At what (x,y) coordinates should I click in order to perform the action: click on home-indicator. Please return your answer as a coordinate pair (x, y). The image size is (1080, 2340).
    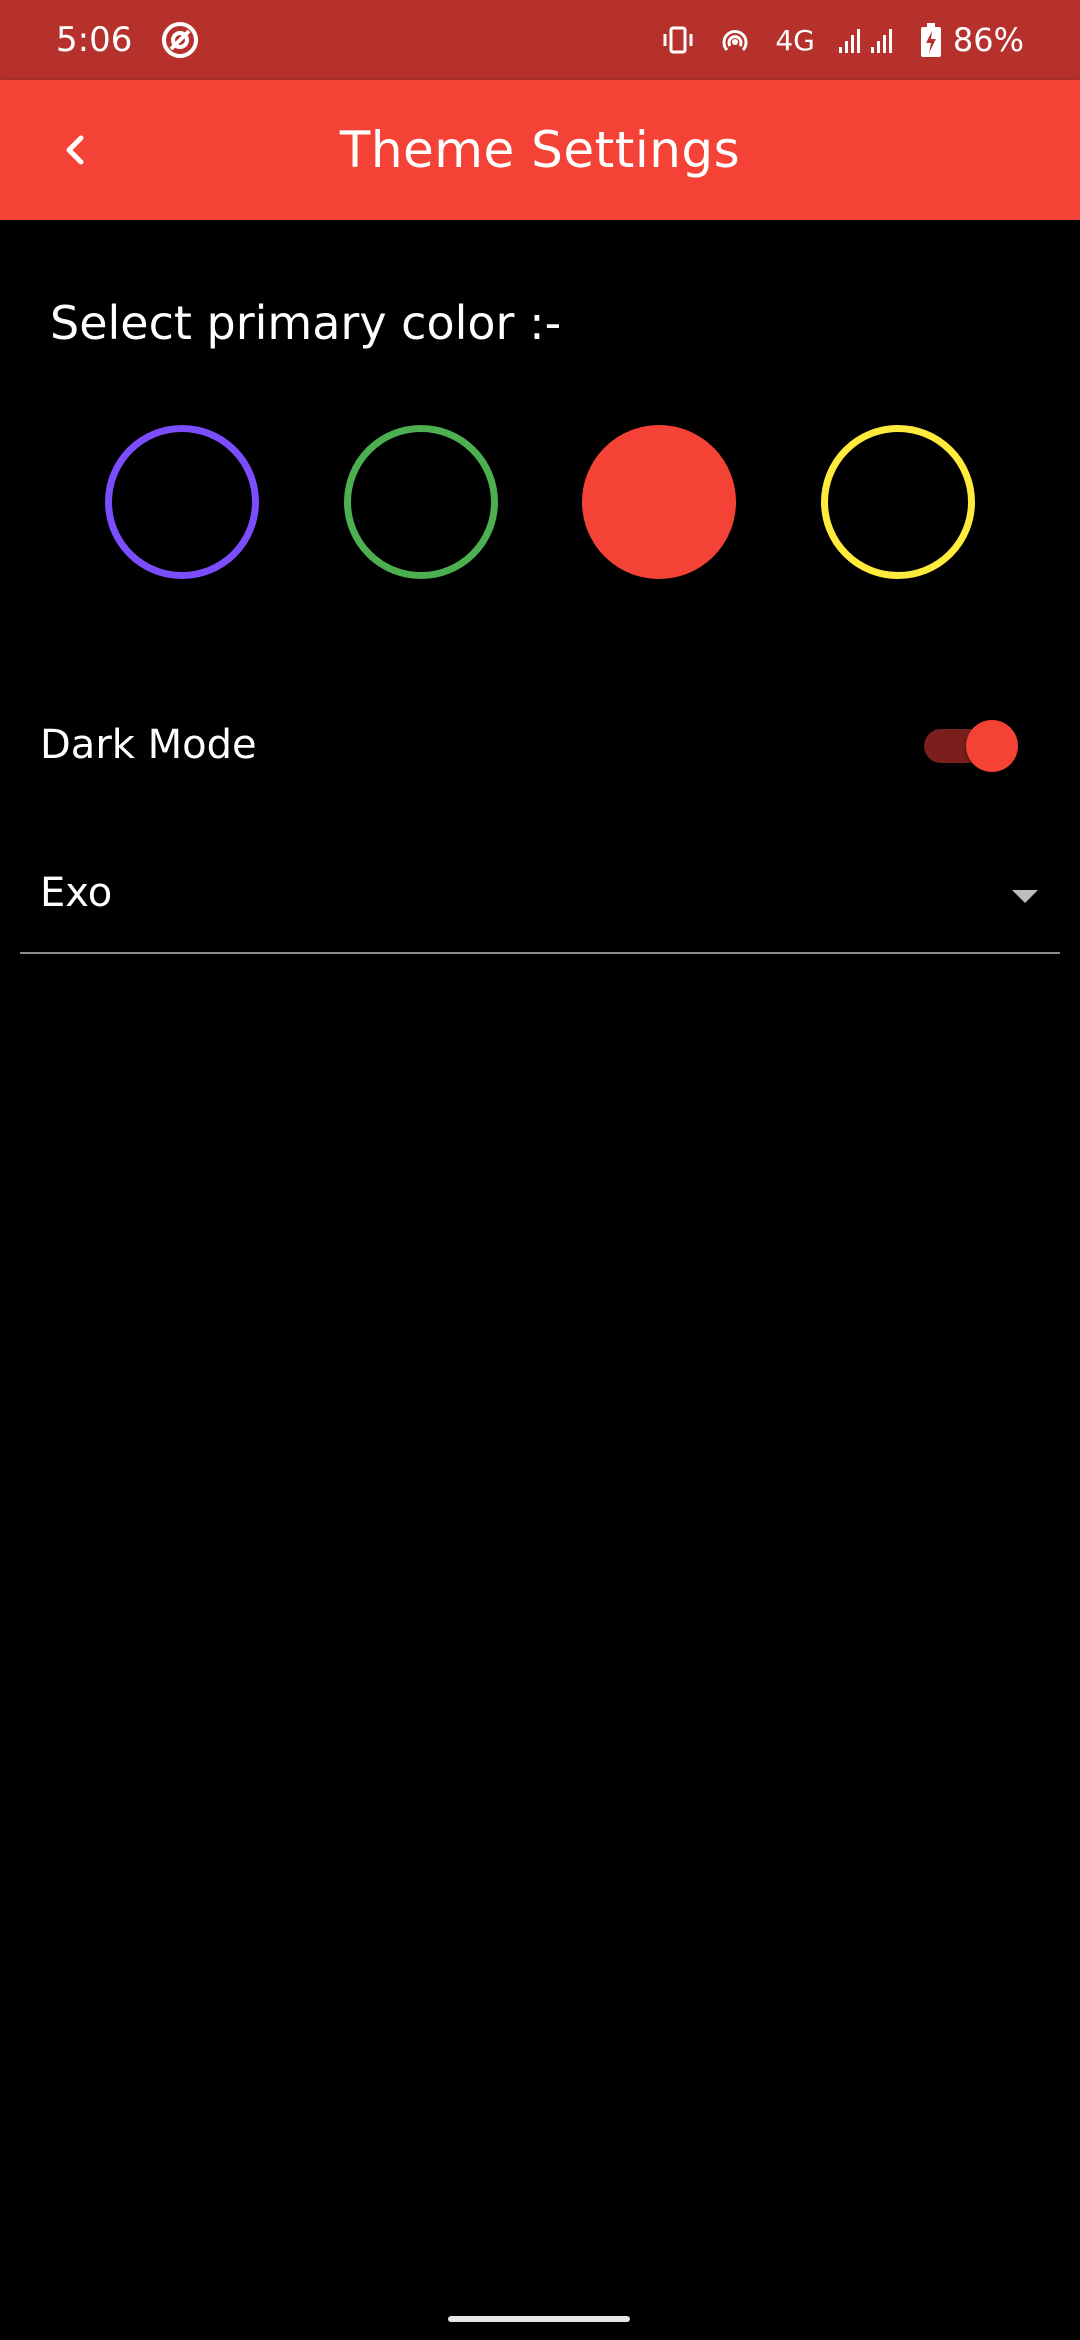
    Looking at the image, I should click on (539, 2319).